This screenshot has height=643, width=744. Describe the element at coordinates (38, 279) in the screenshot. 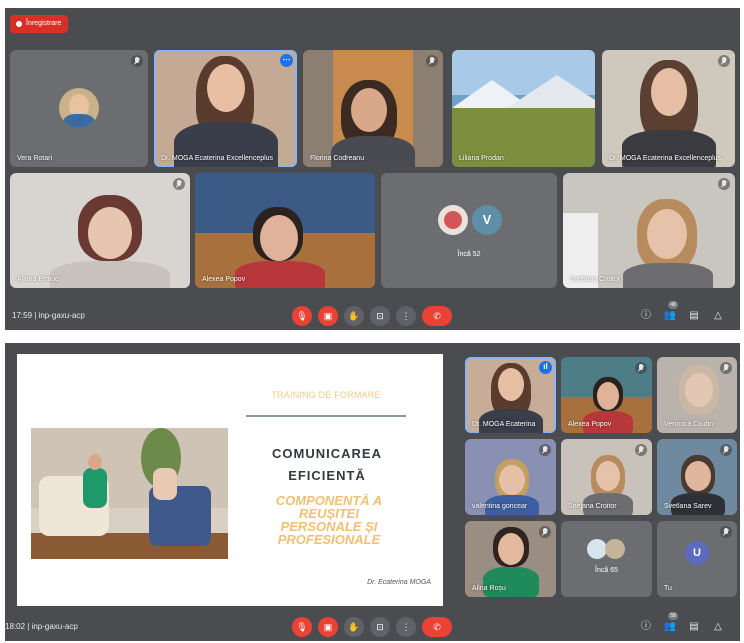

I see `participant-name: Aliona Ermuc` at that location.